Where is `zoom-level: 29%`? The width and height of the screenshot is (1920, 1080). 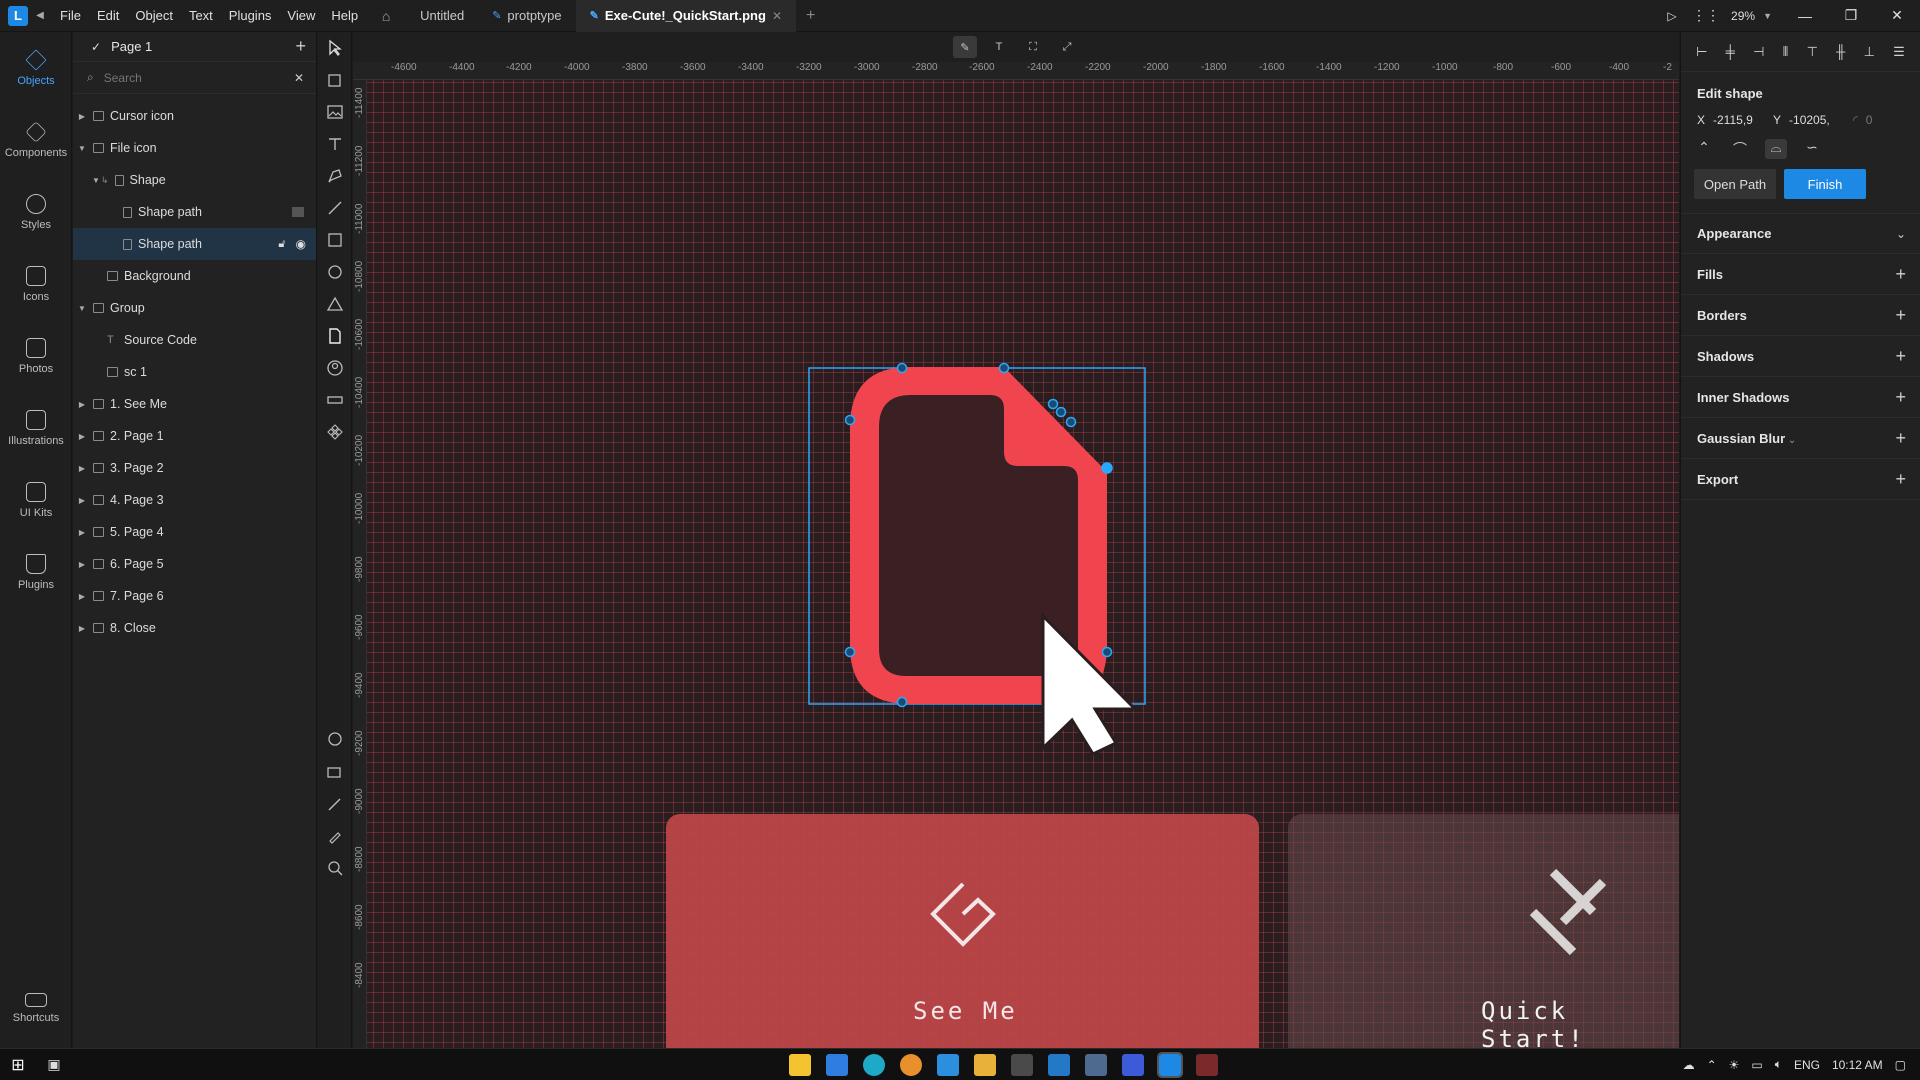
zoom-level: 29% is located at coordinates (1743, 16).